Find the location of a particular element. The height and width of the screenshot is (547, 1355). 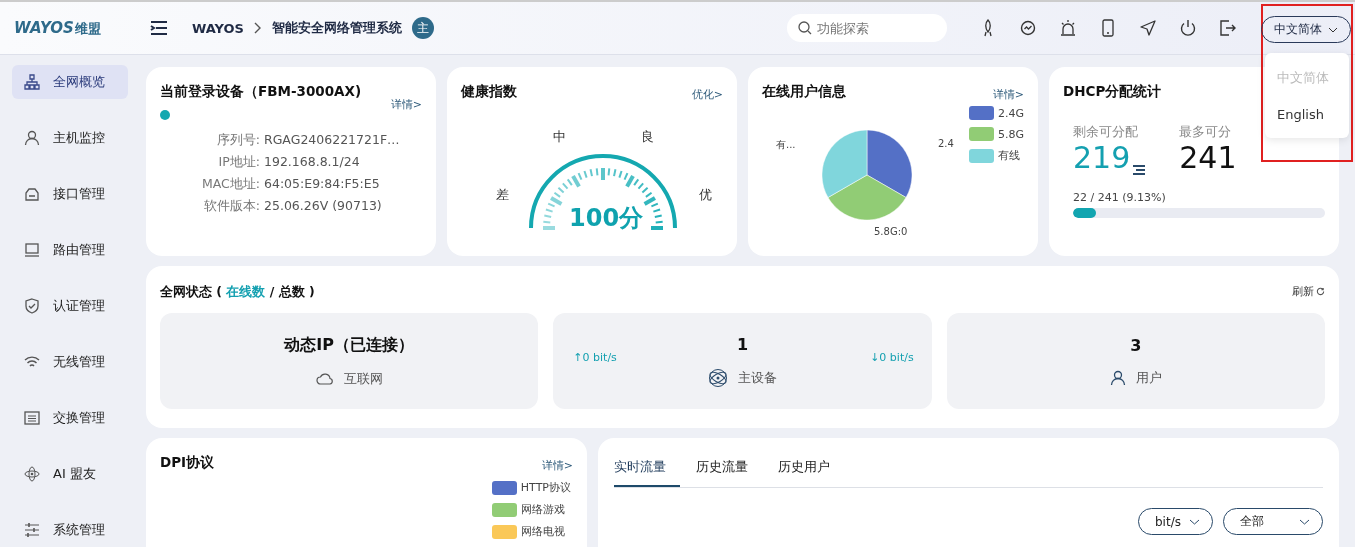

sidebar-item: 主机监控 is located at coordinates (70, 138).